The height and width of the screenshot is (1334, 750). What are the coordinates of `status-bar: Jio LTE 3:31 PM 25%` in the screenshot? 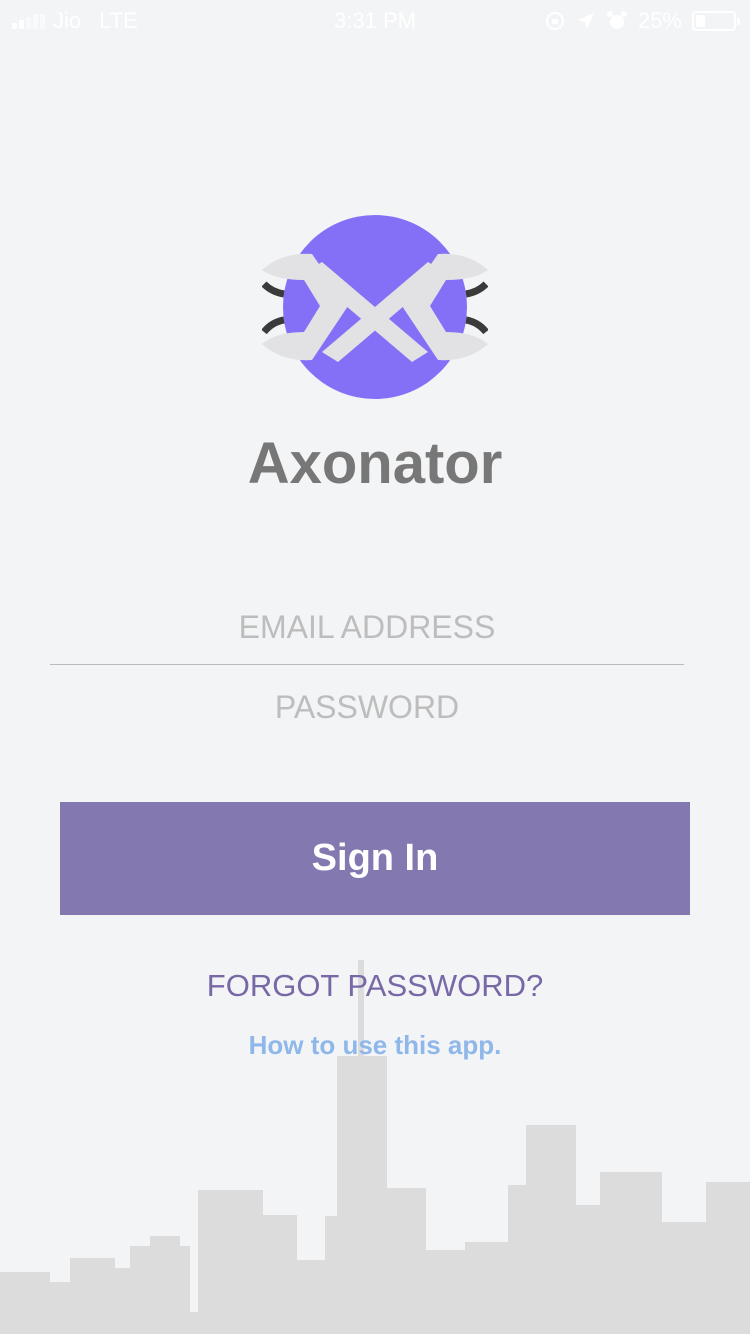 It's located at (375, 20).